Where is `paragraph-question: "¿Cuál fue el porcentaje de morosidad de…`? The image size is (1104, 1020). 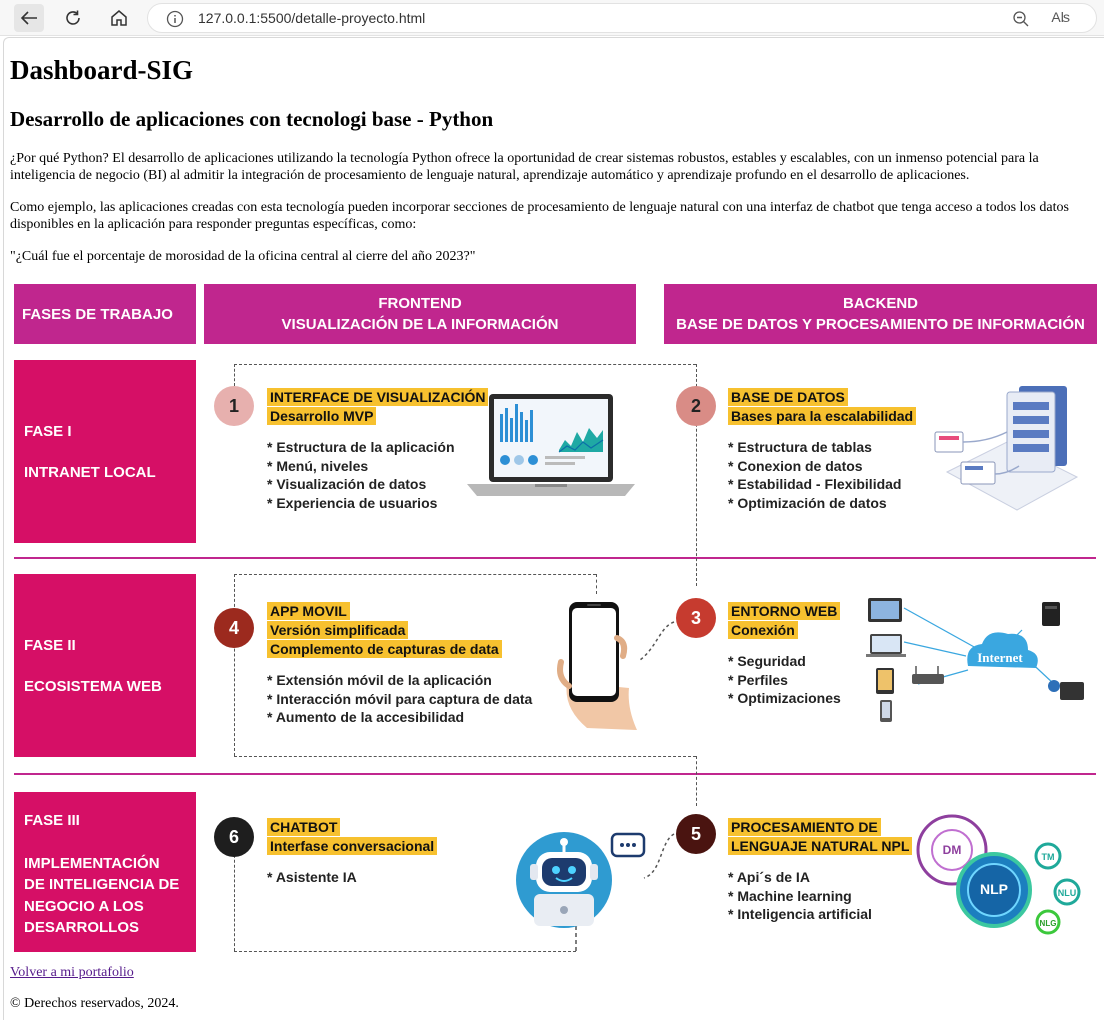 paragraph-question: "¿Cuál fue el porcentaje de morosidad de… is located at coordinates (243, 256).